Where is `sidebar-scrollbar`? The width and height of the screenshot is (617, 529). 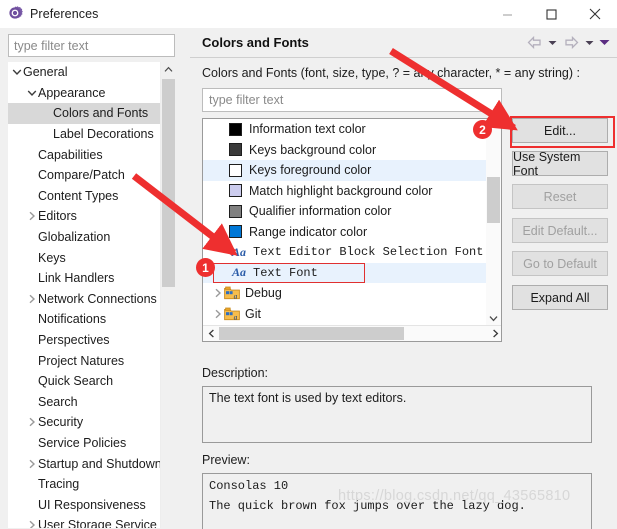
sidebar-scrollbar is located at coordinates (167, 295).